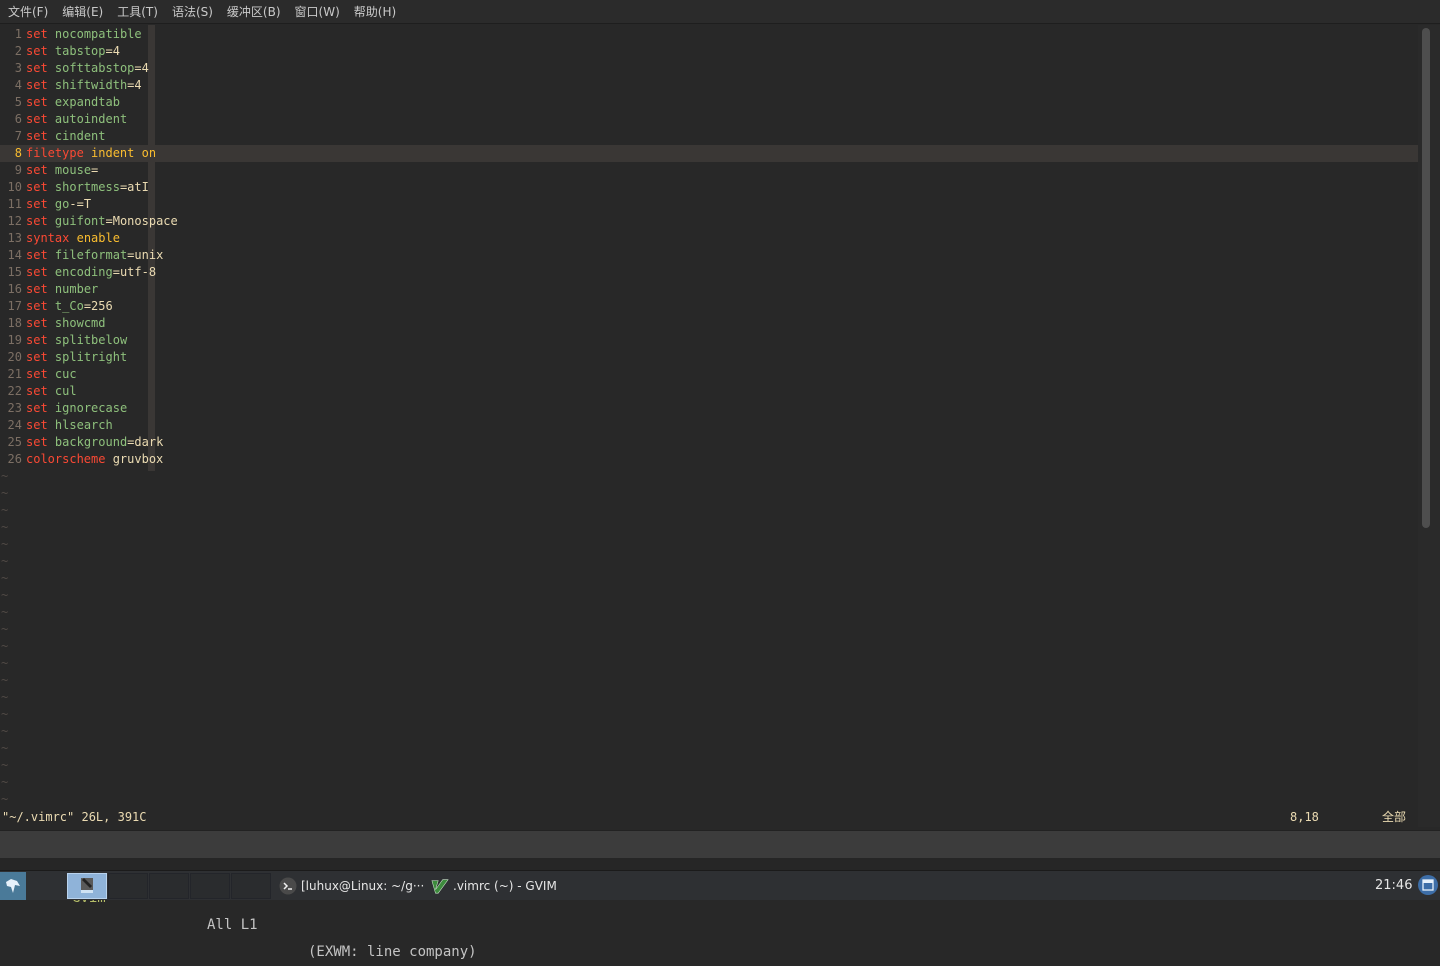  I want to click on code-line: 25 set background=dark, so click(709, 442).